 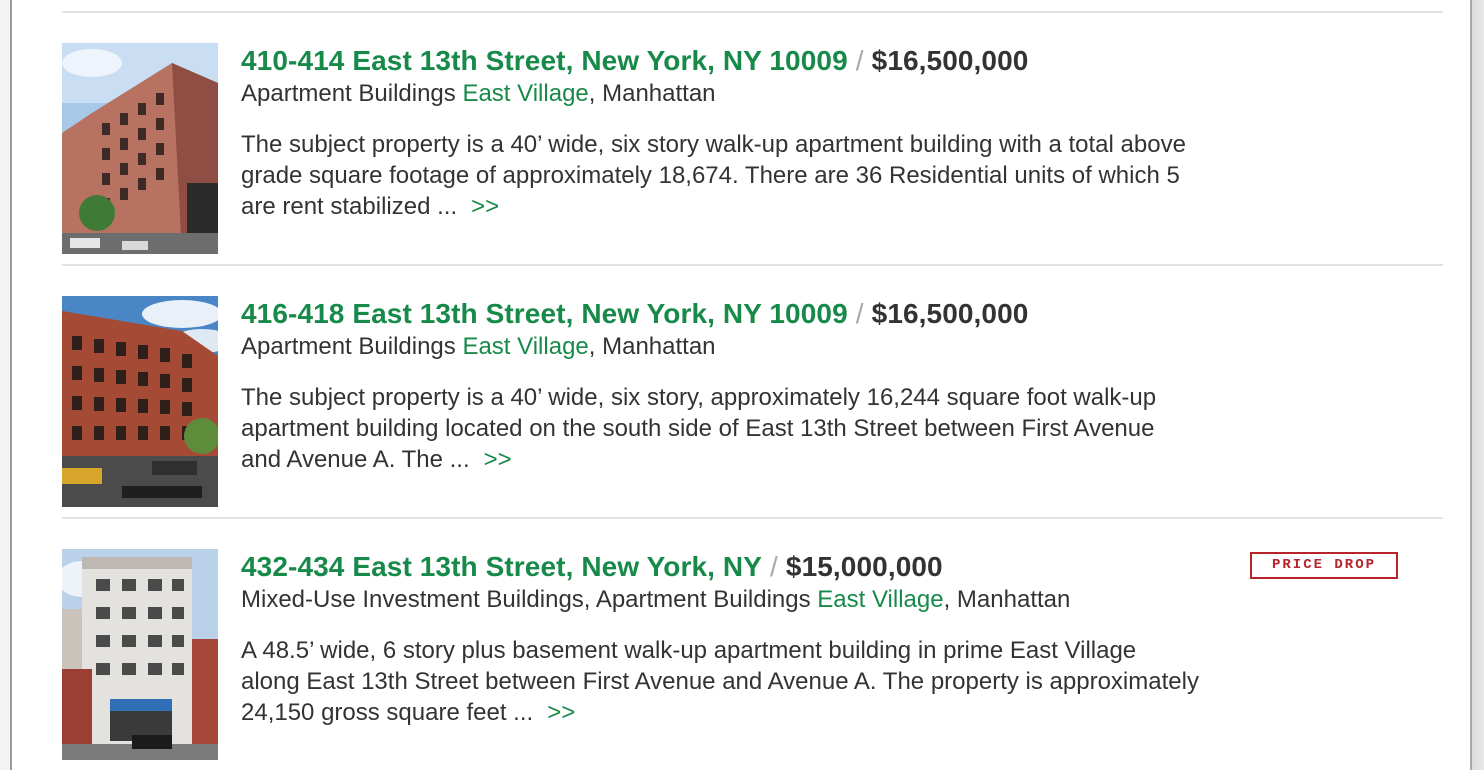 What do you see at coordinates (864, 566) in the screenshot?
I see `listing-price: $15,000,000` at bounding box center [864, 566].